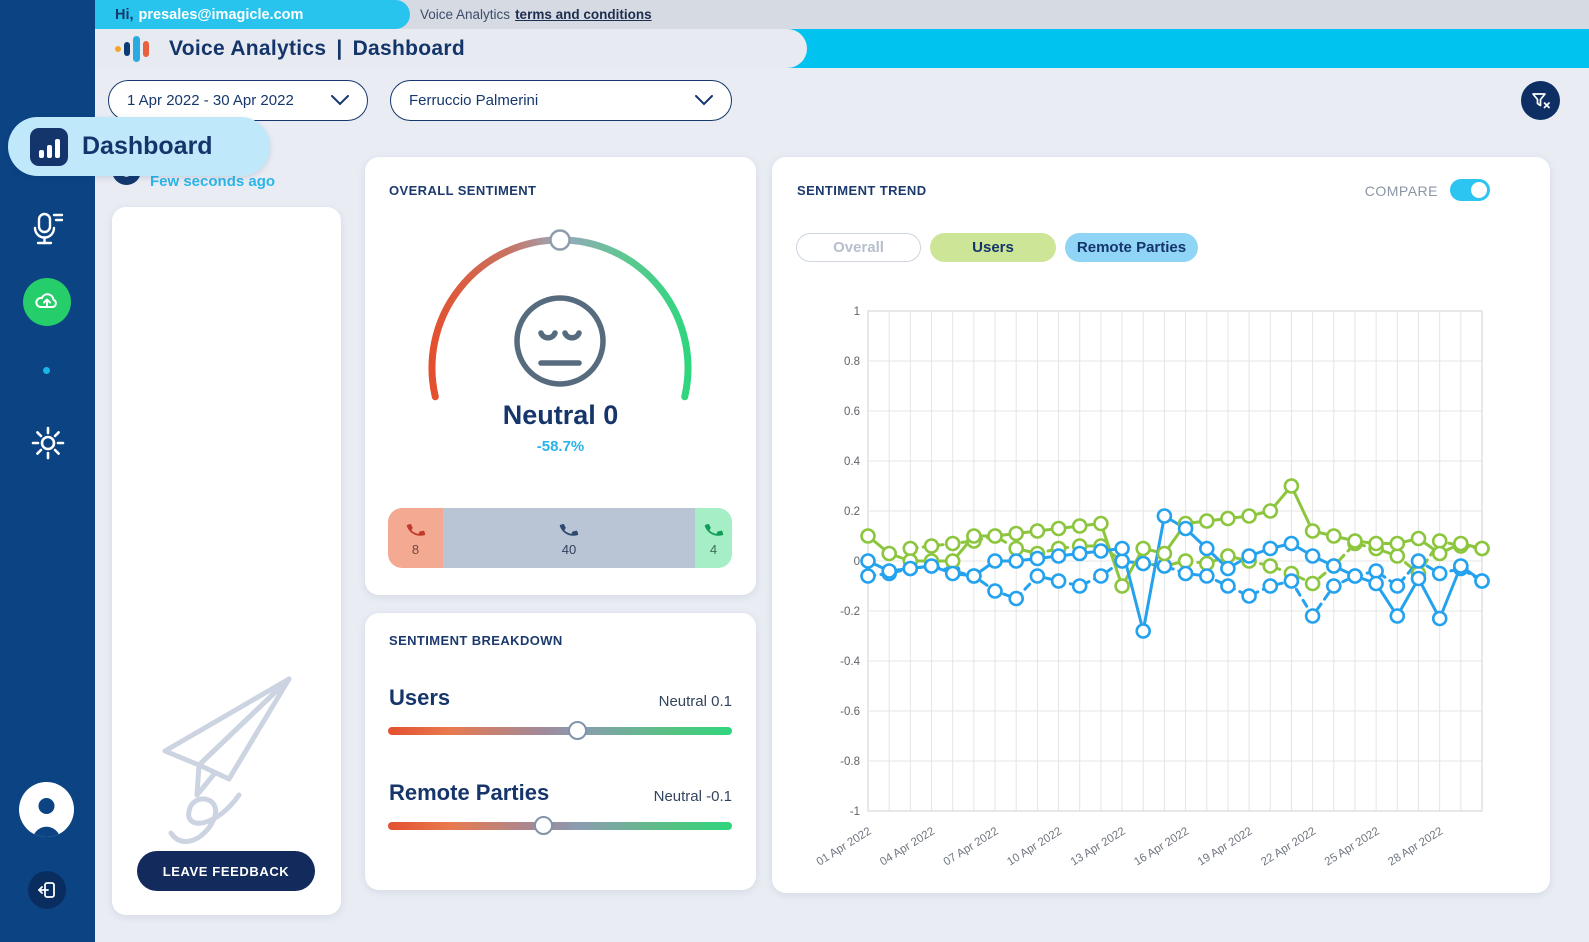 This screenshot has height=942, width=1589. I want to click on header-title-block: Voice Analytics | Dashboard, so click(451, 48).